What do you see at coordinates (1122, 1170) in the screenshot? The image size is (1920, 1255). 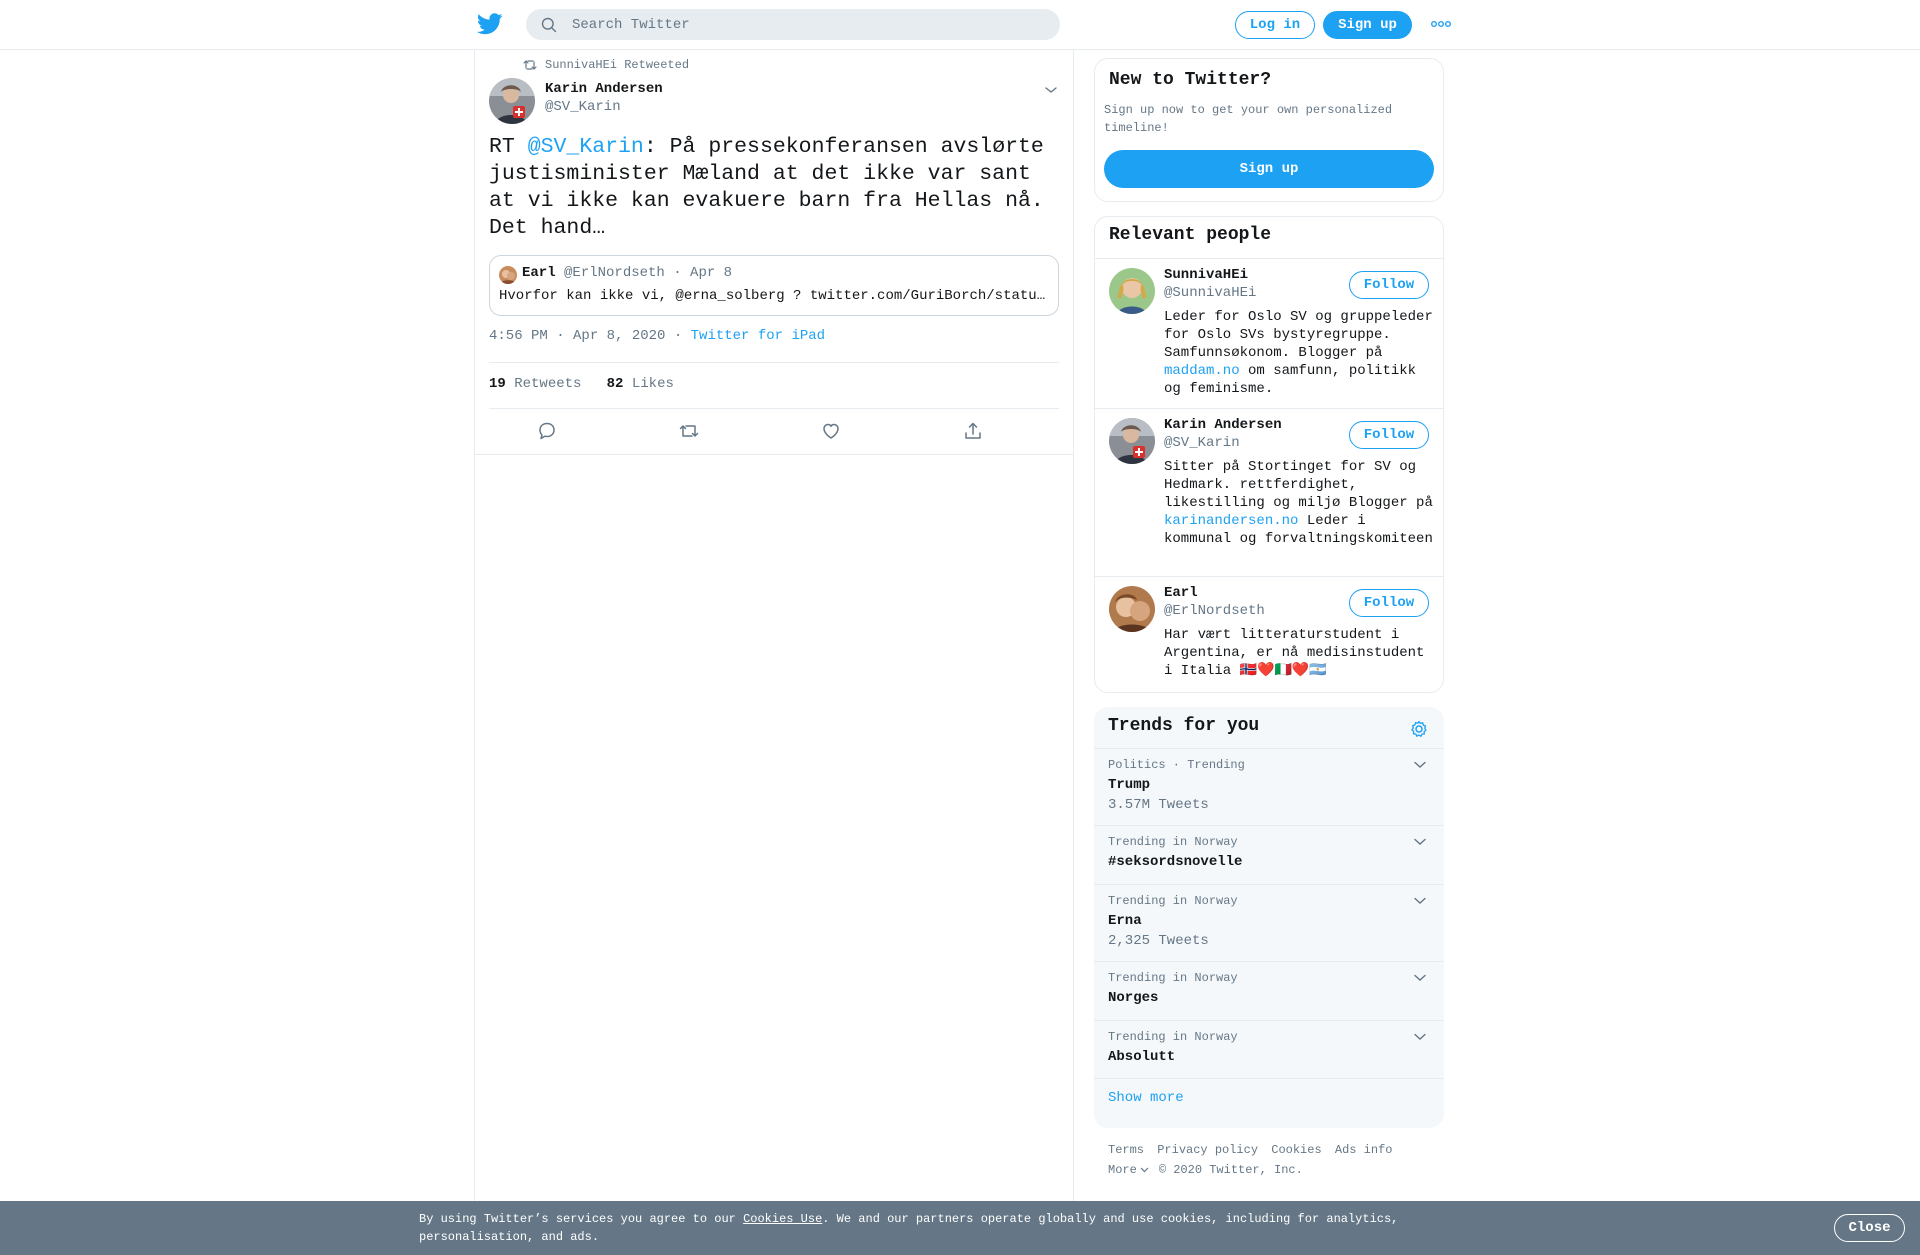 I see `footer-more-label: More` at bounding box center [1122, 1170].